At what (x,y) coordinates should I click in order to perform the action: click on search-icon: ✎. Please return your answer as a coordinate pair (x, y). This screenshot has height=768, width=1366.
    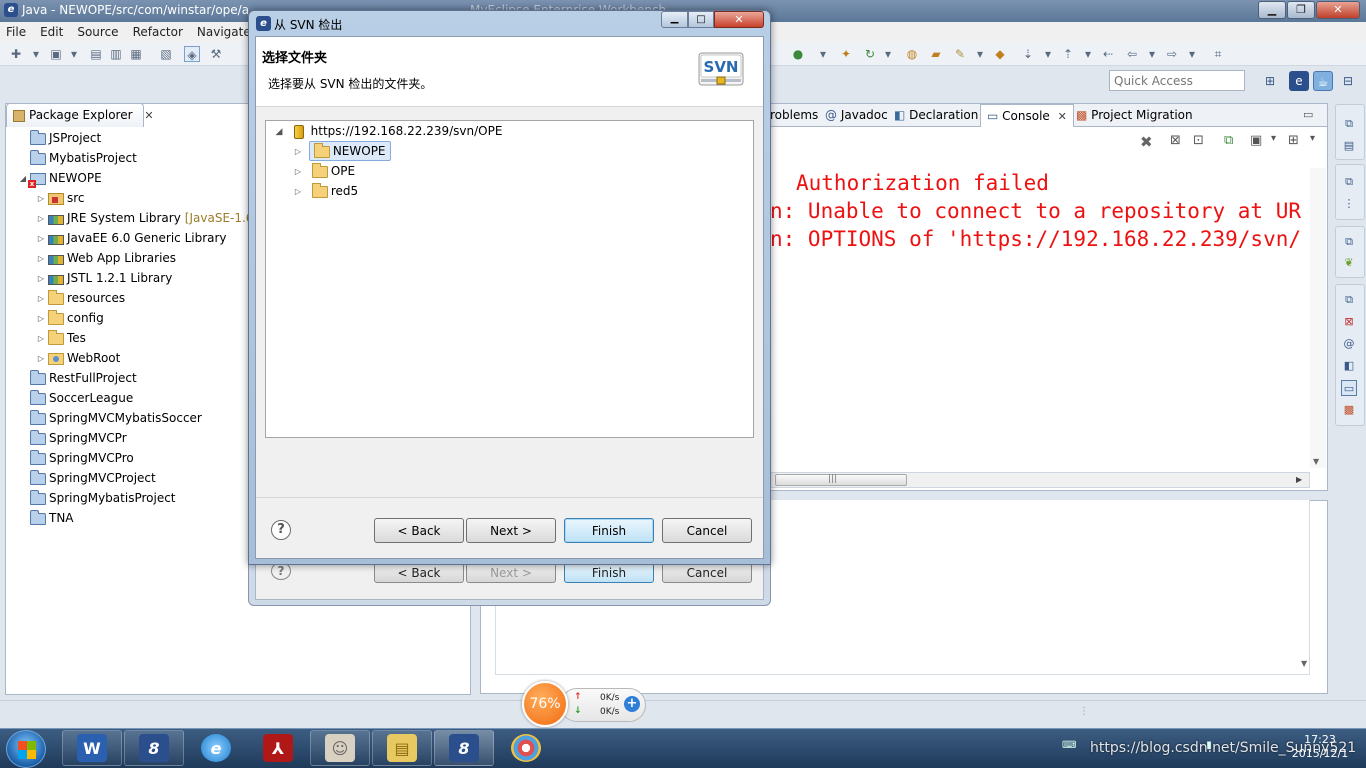
    Looking at the image, I should click on (960, 54).